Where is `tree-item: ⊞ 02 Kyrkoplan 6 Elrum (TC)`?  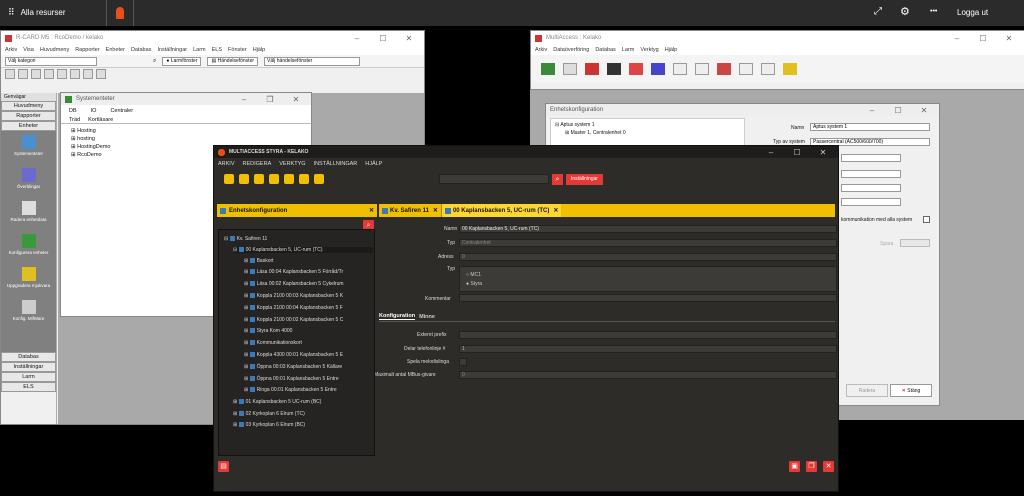 tree-item: ⊞ 02 Kyrkoplan 6 Elrum (TC) is located at coordinates (269, 414).